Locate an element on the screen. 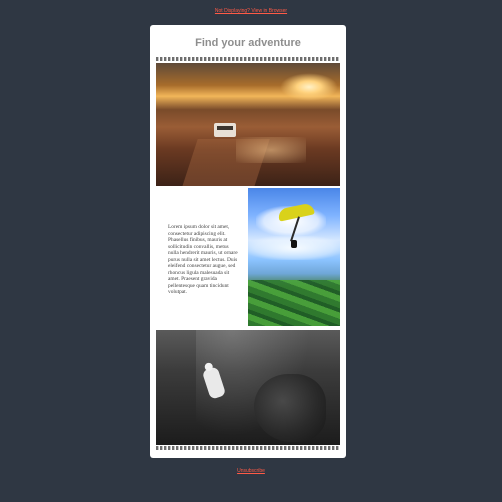 The image size is (502, 502). unsubscribe-link: Unsubscribe is located at coordinates (251, 471).